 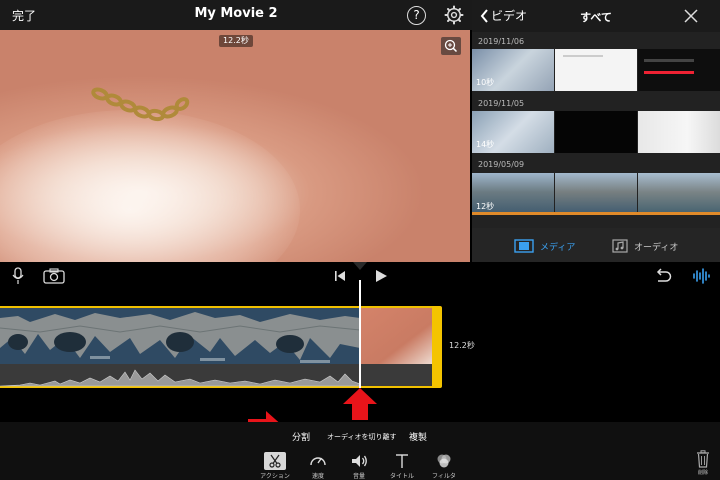 I want to click on tool-speed-label: 速度, so click(x=317, y=476).